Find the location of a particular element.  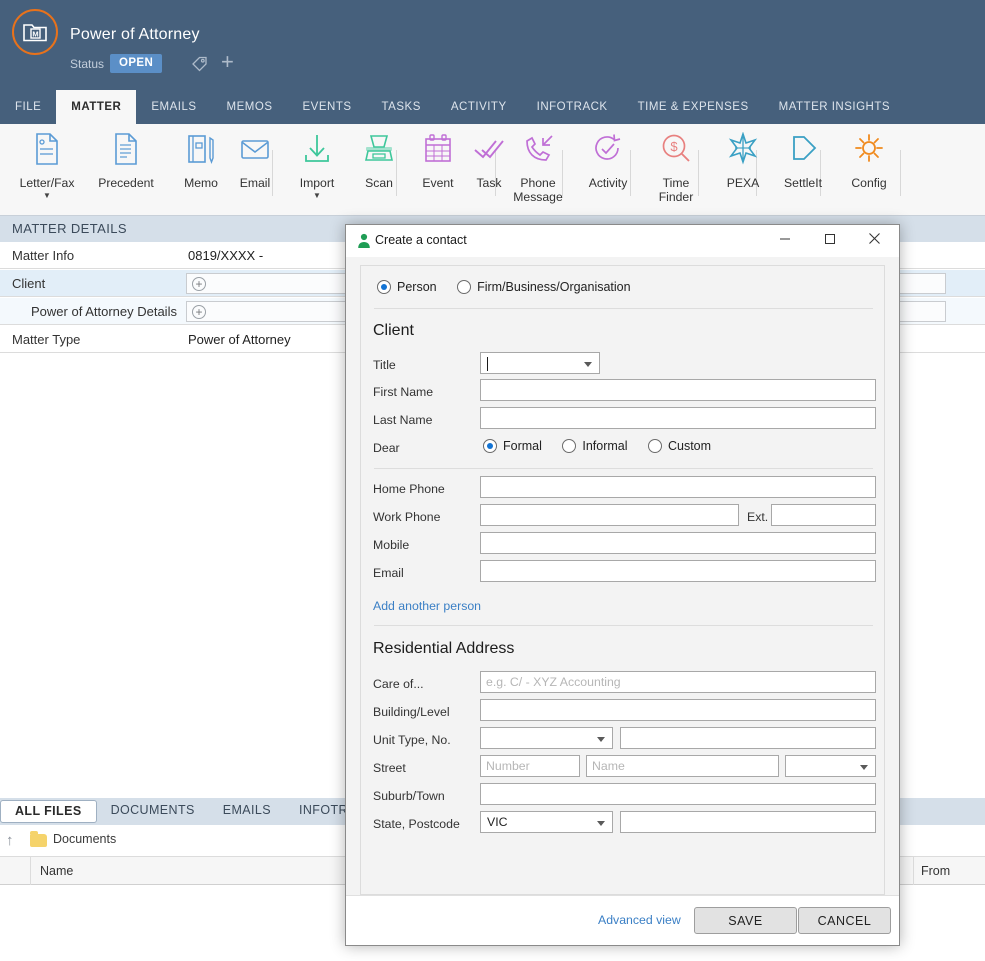

mobile-input is located at coordinates (678, 543).